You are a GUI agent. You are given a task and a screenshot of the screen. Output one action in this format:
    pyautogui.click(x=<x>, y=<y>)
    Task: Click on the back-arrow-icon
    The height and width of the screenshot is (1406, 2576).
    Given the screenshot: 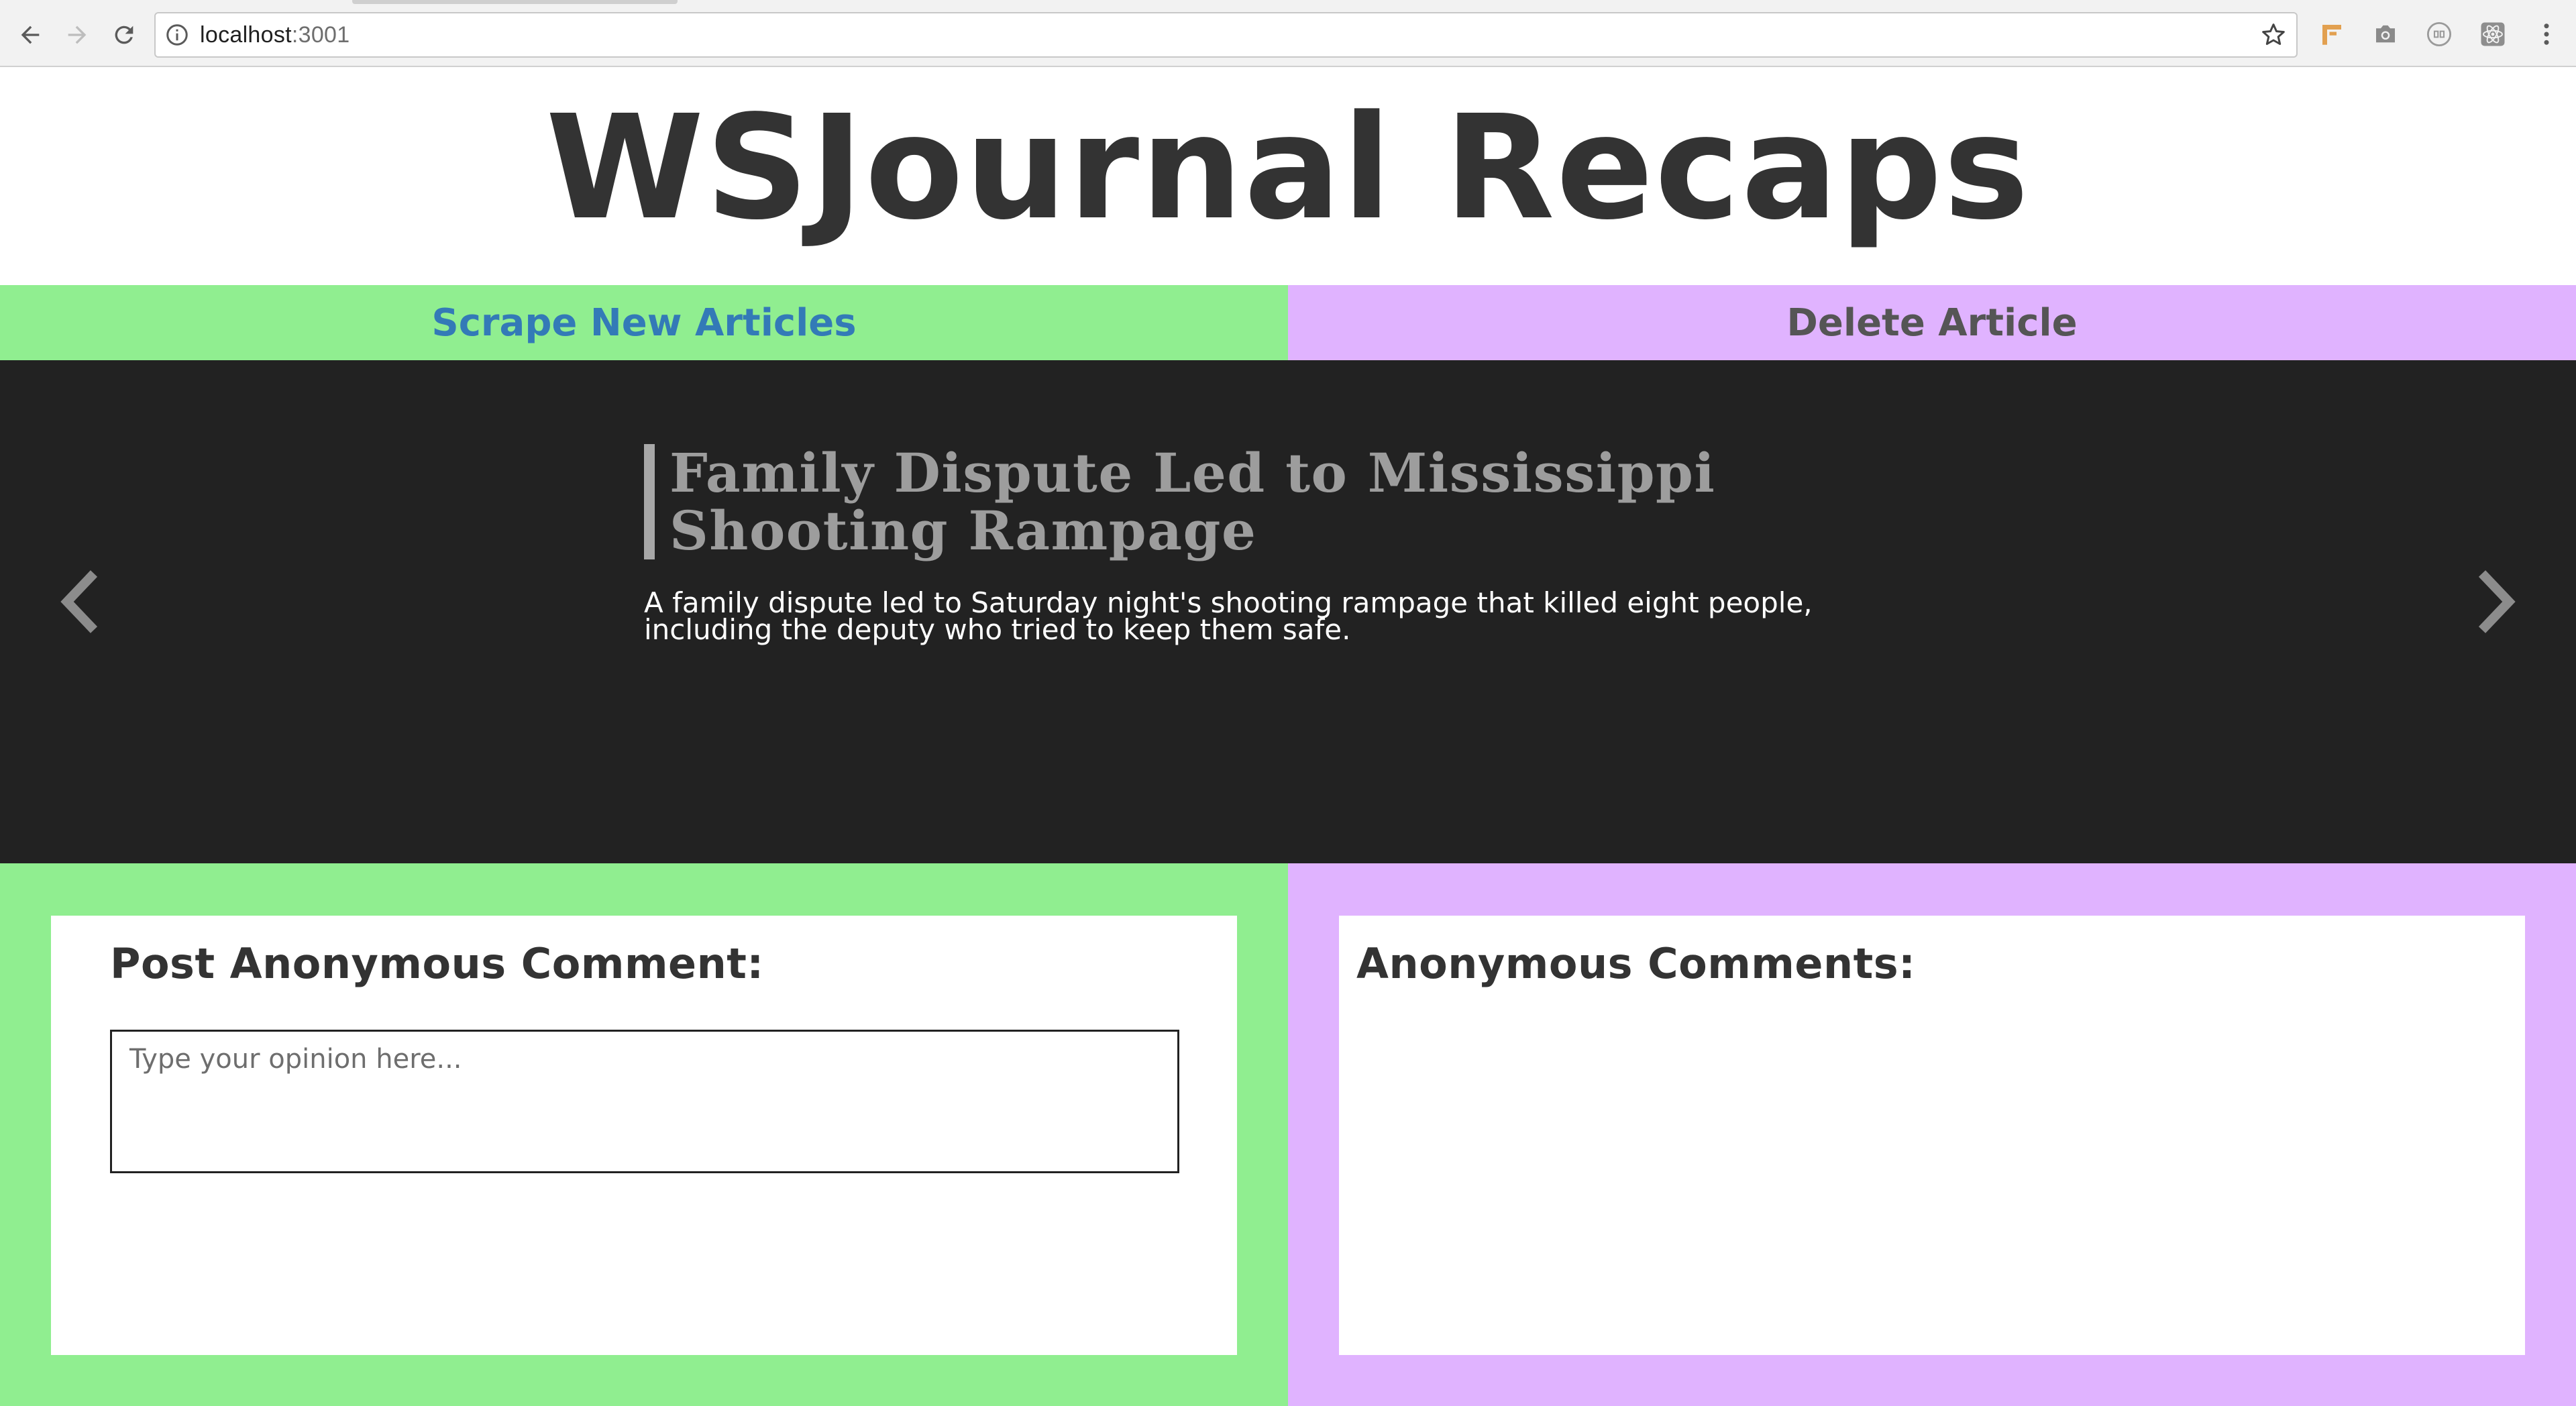 What is the action you would take?
    pyautogui.click(x=30, y=35)
    